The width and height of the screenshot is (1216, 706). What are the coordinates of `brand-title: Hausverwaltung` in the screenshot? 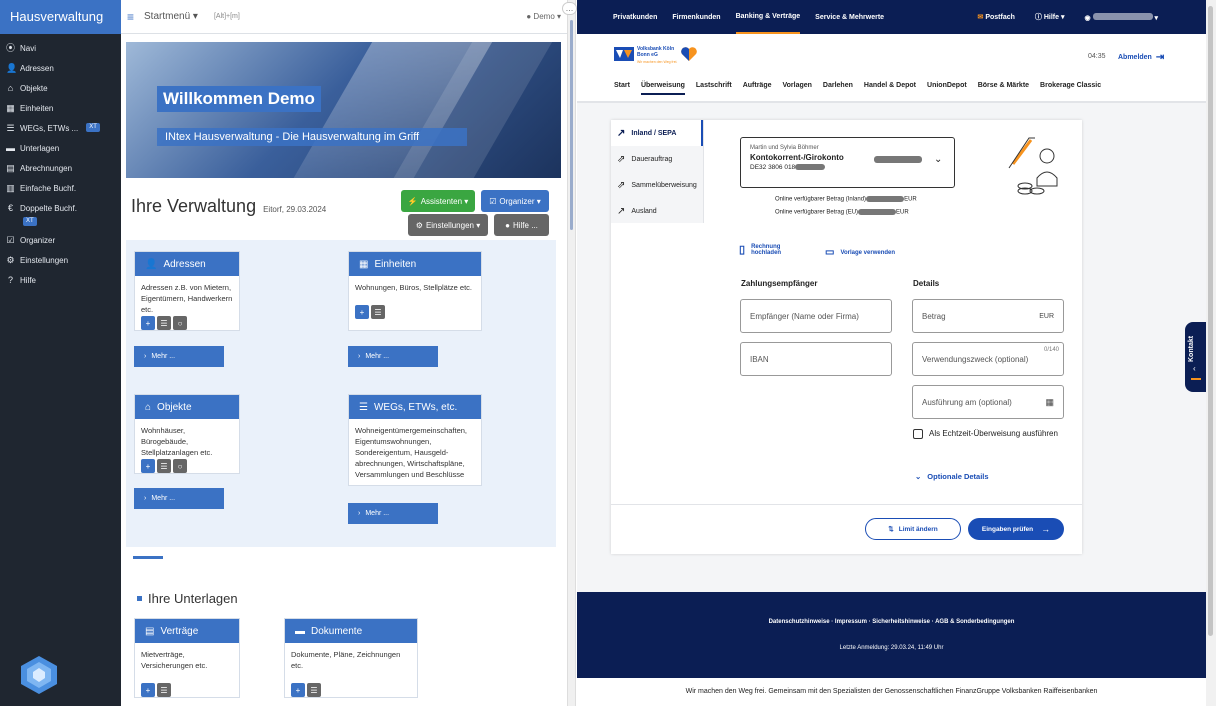 It's located at (60, 17).